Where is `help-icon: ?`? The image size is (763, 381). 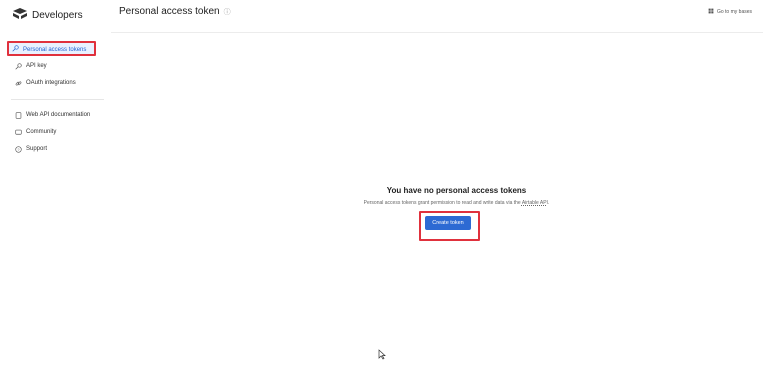
help-icon: ? is located at coordinates (18, 149).